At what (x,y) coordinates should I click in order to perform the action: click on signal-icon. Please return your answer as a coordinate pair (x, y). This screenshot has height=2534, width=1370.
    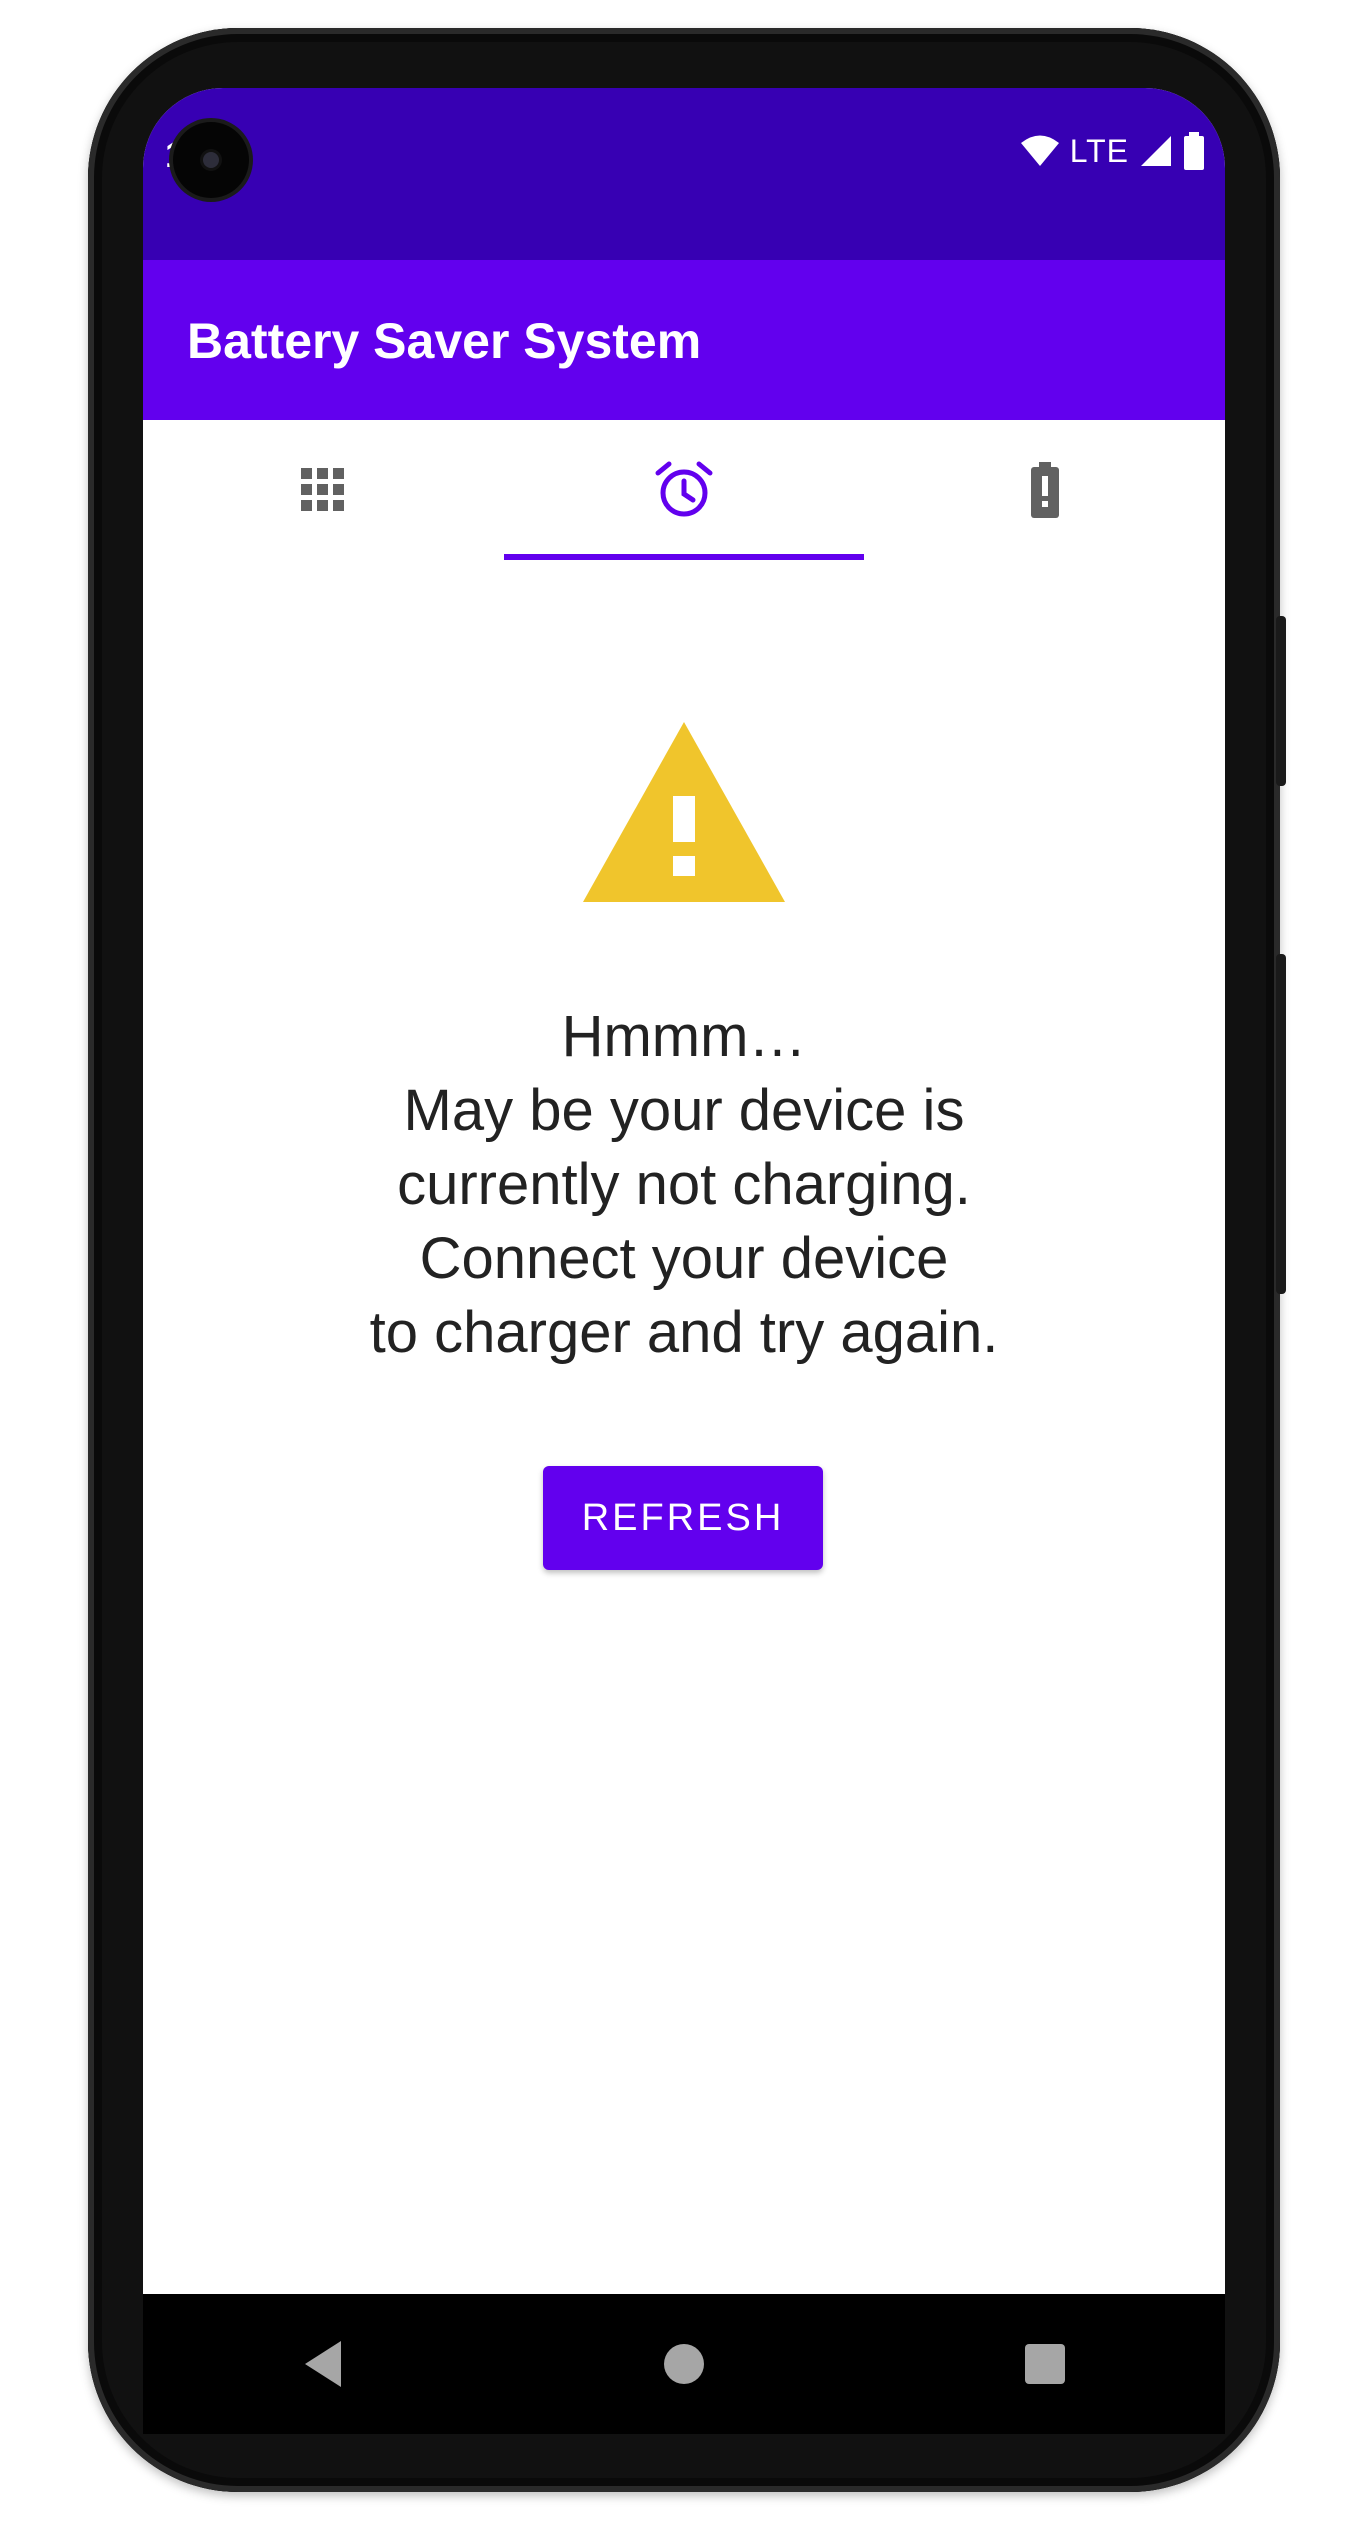
    Looking at the image, I should click on (1156, 151).